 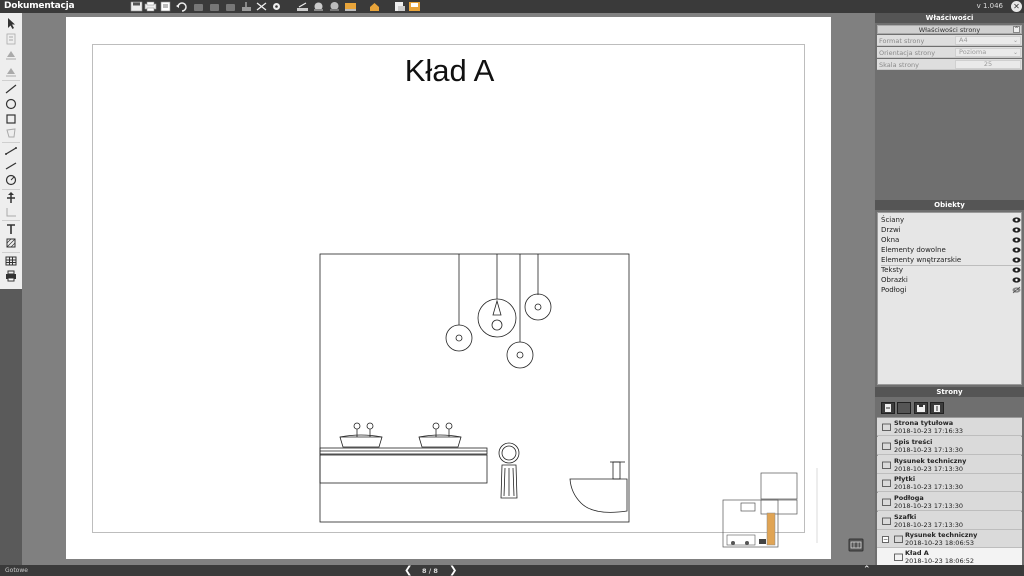 What do you see at coordinates (414, 6) in the screenshot?
I see `open-doc-icon` at bounding box center [414, 6].